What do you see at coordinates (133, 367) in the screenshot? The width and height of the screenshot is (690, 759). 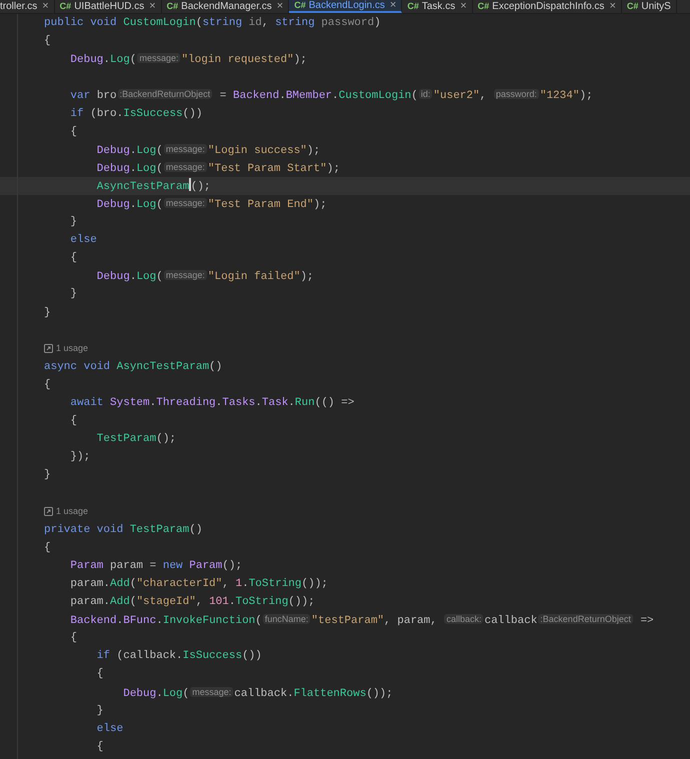 I see `code-line: async void AsyncTestParam()` at bounding box center [133, 367].